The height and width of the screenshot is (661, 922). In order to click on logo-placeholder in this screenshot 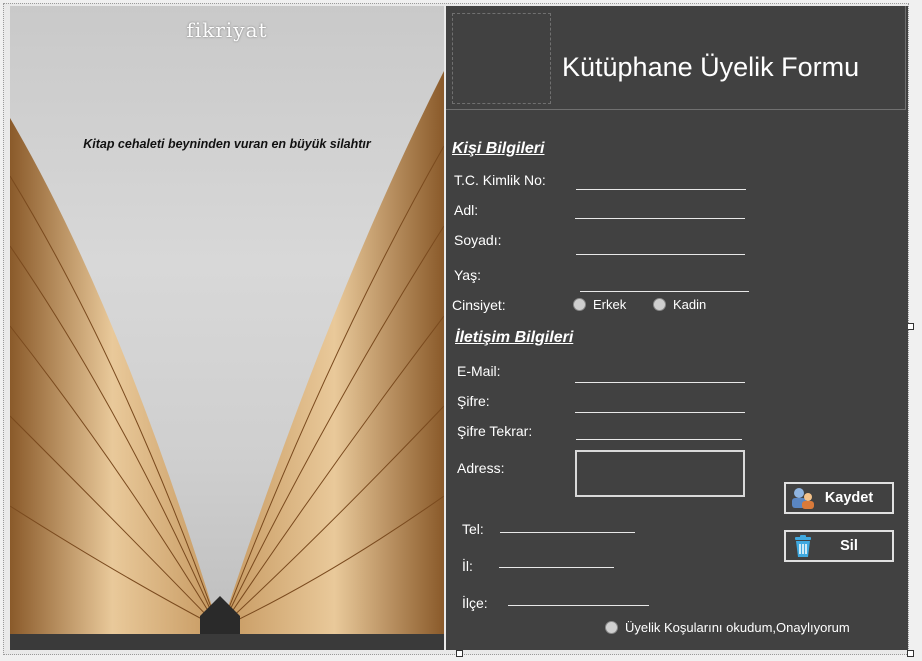, I will do `click(501, 58)`.